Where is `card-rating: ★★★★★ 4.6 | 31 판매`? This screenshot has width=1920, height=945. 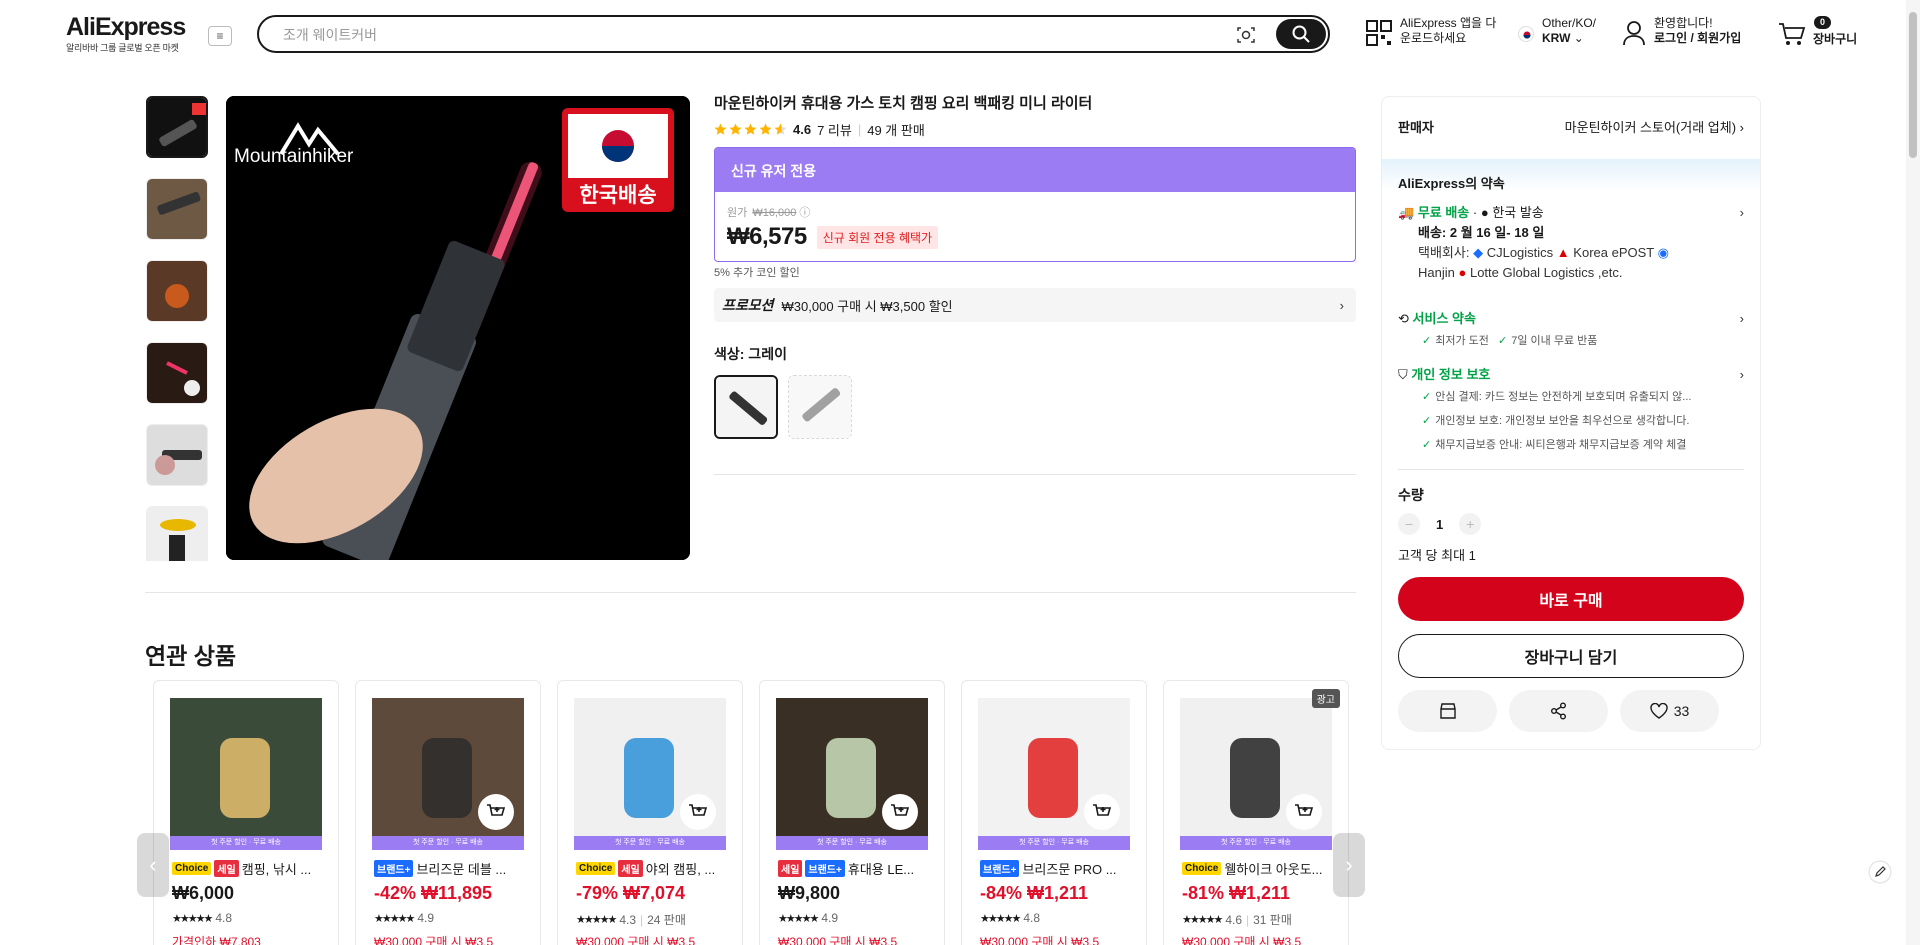
card-rating: ★★★★★ 4.6 | 31 판매 is located at coordinates (1237, 920).